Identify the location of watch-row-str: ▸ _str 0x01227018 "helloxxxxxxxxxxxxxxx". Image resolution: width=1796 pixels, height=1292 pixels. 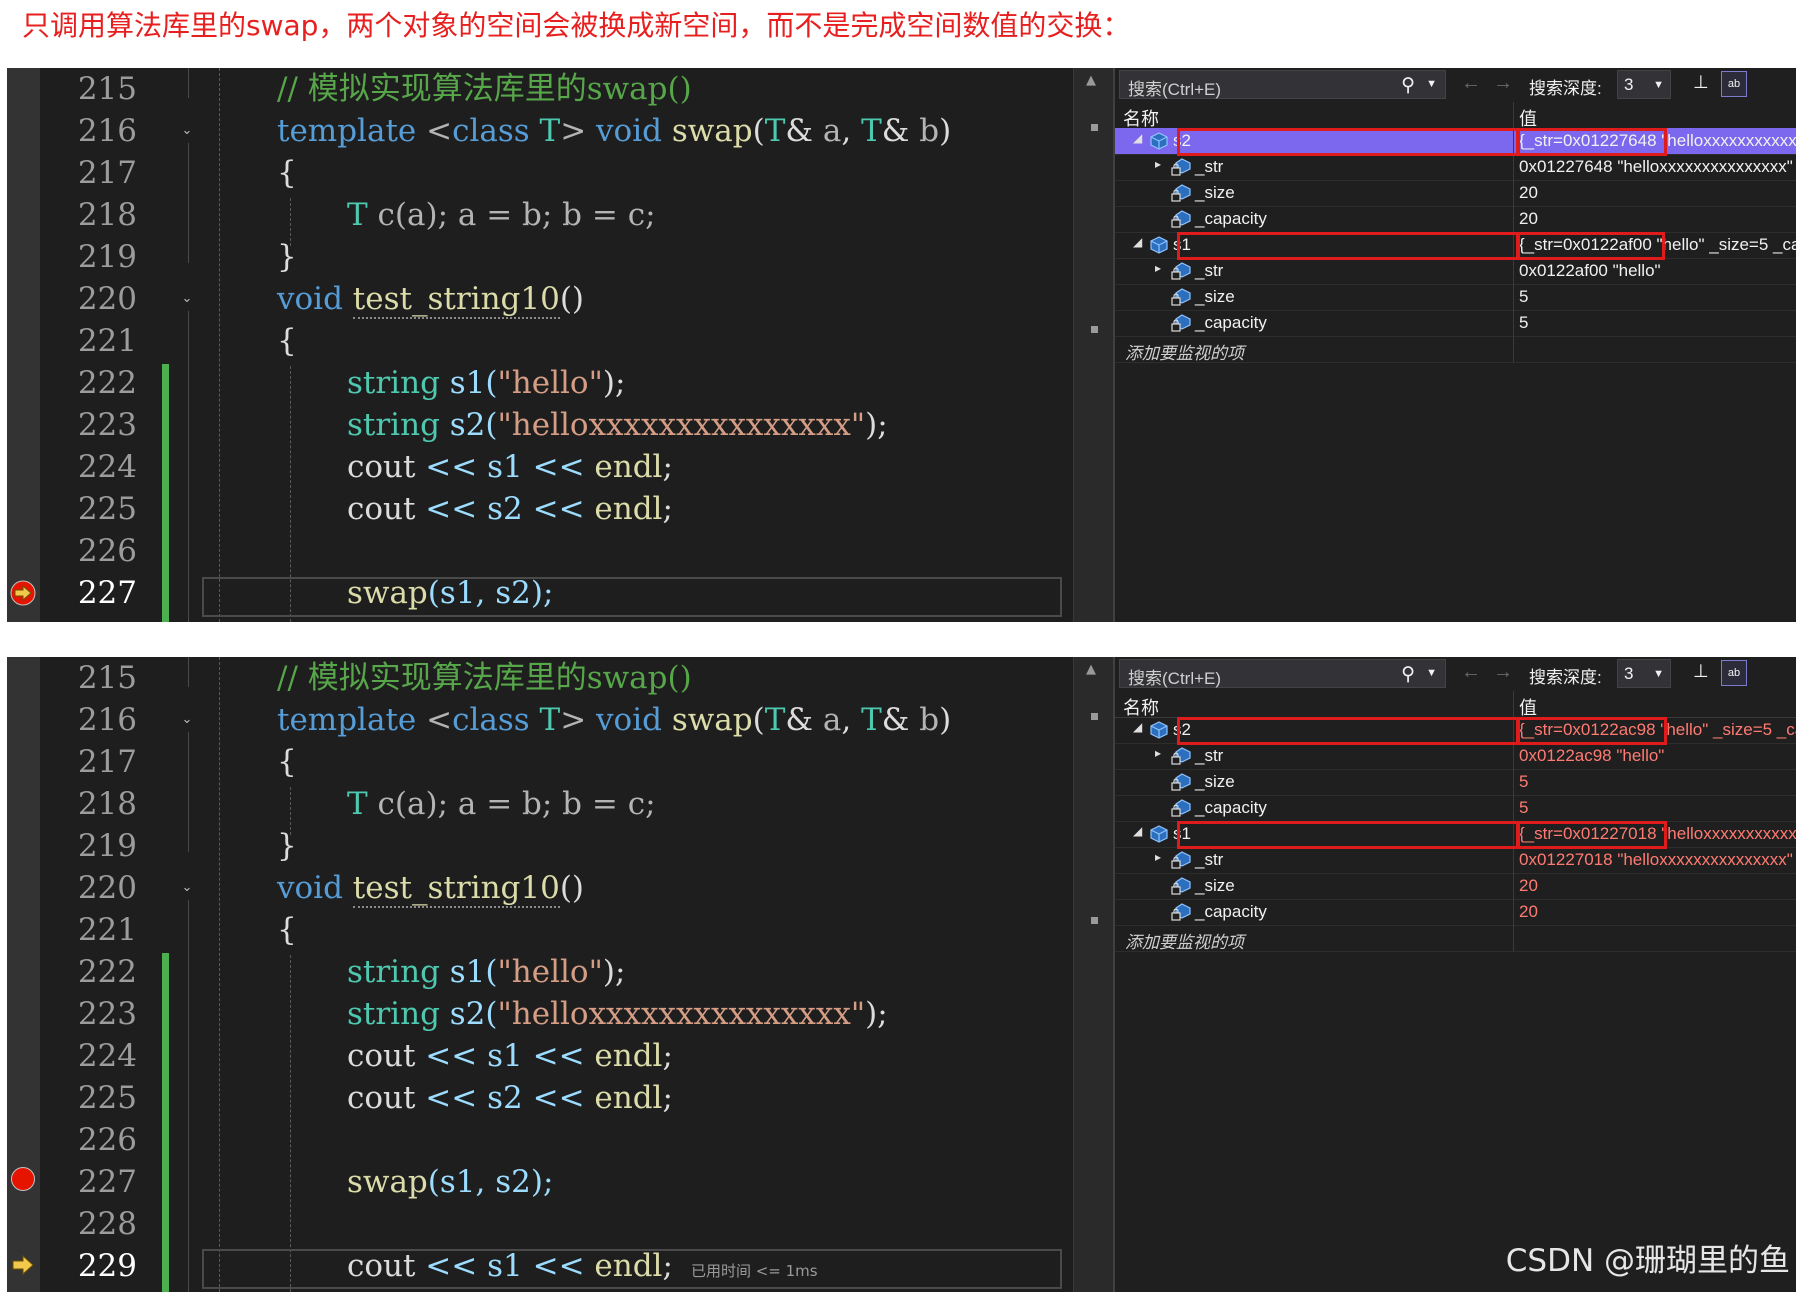
(1455, 860).